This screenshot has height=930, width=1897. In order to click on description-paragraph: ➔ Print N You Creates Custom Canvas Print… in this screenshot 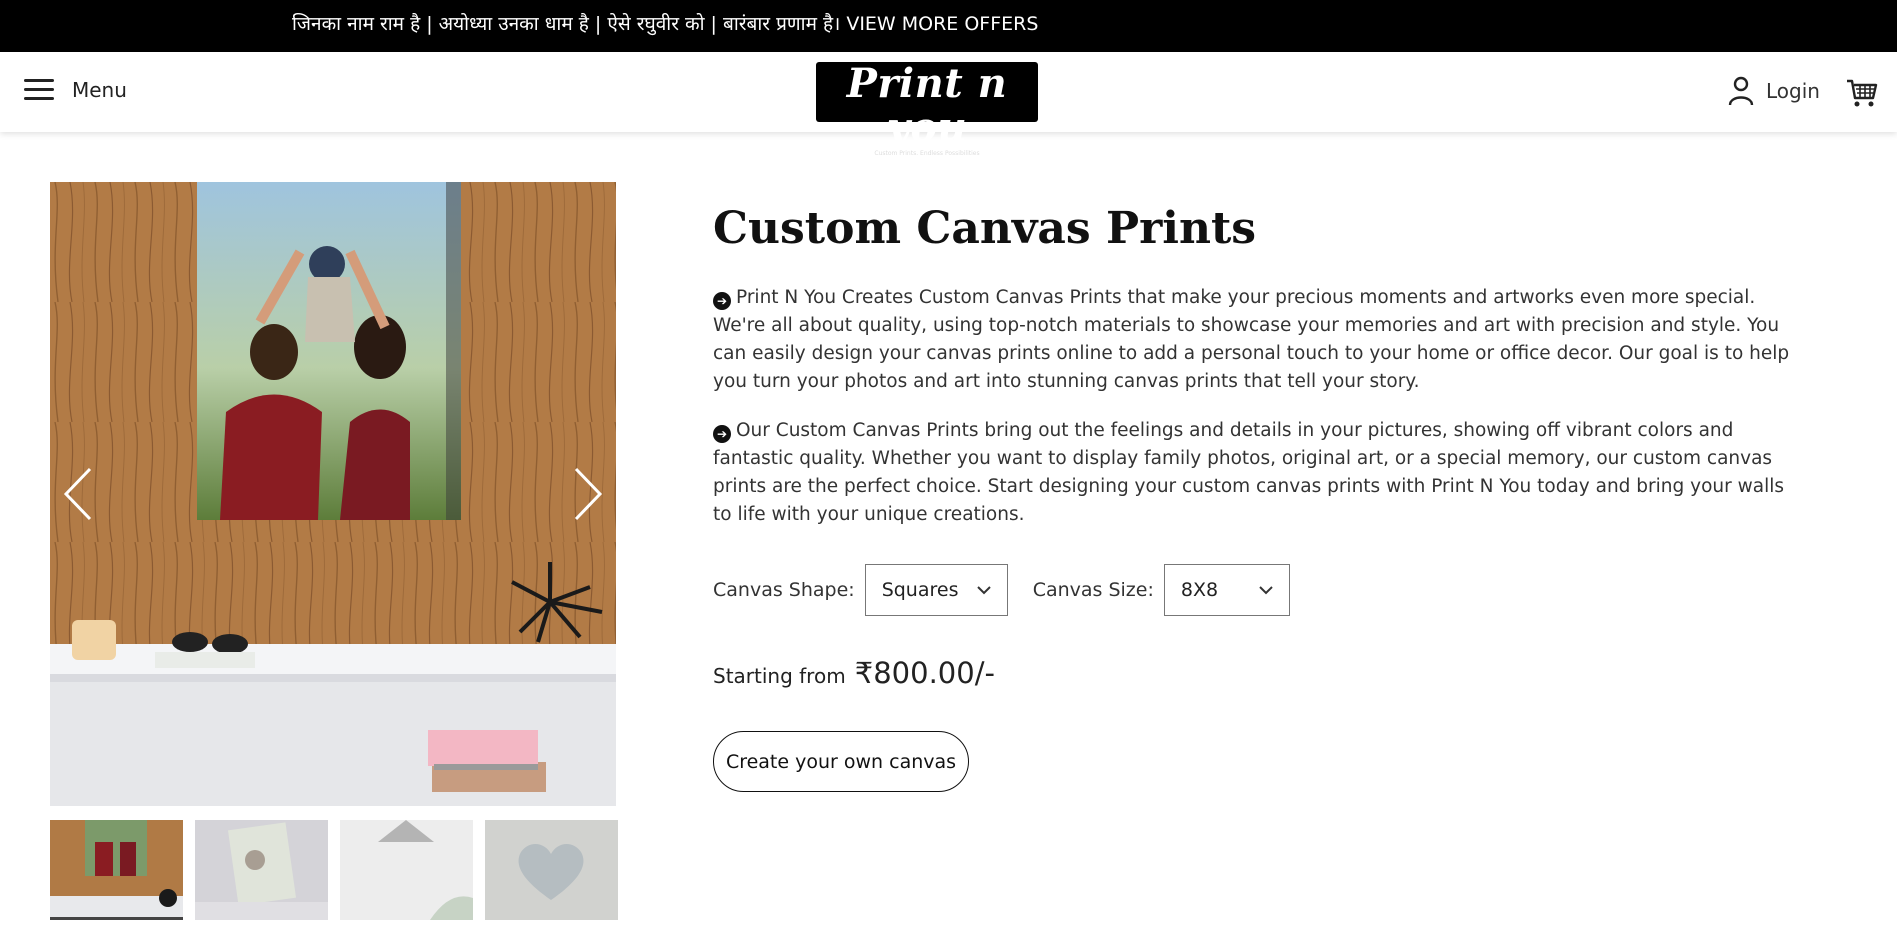, I will do `click(1258, 340)`.